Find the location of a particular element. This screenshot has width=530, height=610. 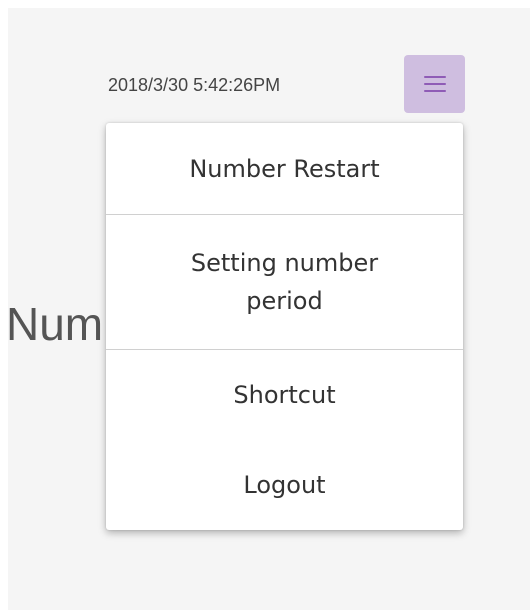

menu-item-number-restart: Number Restart is located at coordinates (284, 169).